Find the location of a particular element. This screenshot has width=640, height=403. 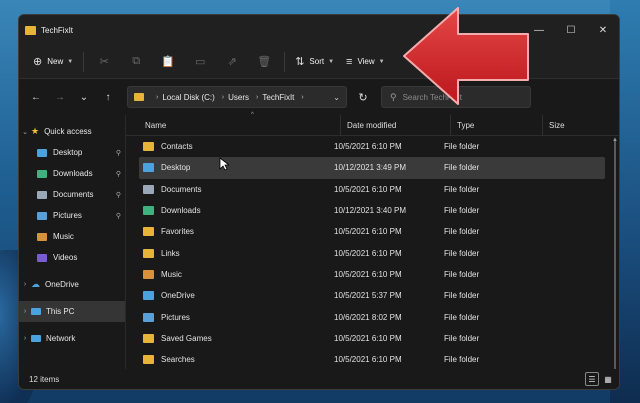

music-folder-icon is located at coordinates (42, 236).